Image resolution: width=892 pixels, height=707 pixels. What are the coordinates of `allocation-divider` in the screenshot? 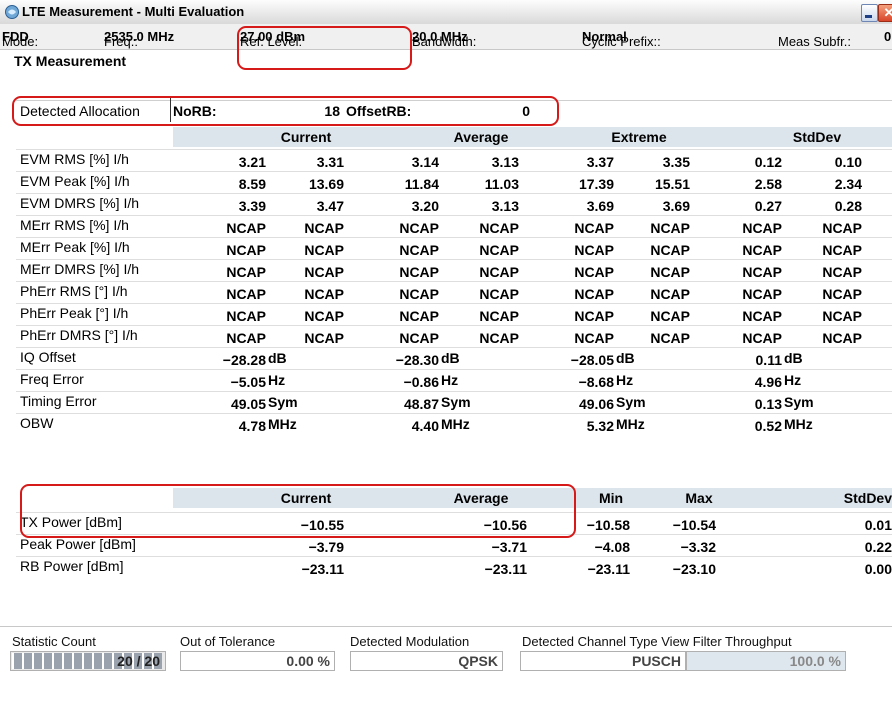 It's located at (454, 100).